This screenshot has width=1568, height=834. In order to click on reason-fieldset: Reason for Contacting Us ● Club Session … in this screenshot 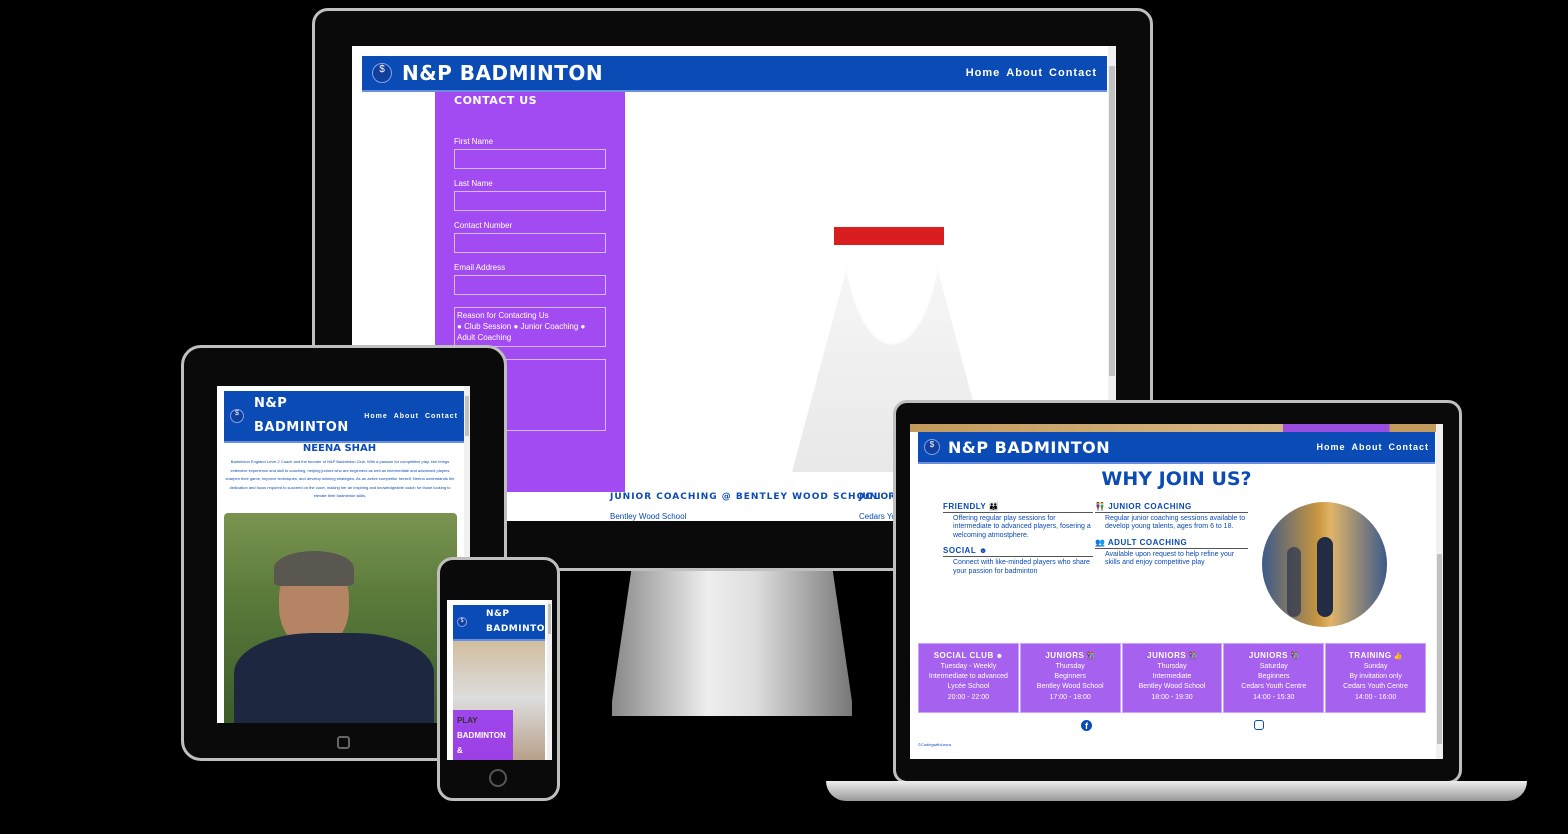, I will do `click(530, 327)`.